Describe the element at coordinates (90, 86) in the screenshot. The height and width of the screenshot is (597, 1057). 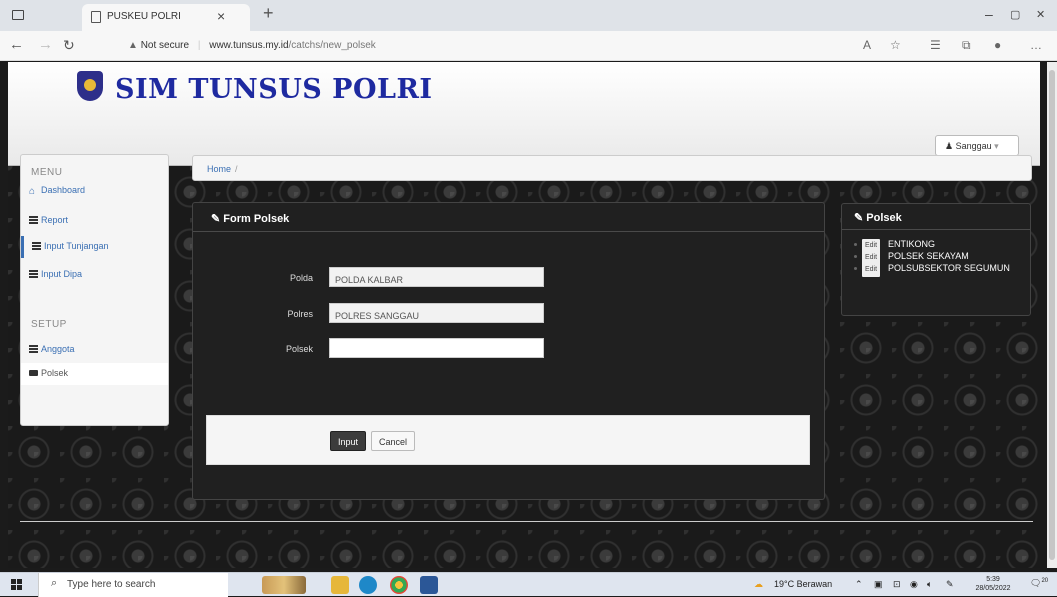
I see `police-logo-icon` at that location.